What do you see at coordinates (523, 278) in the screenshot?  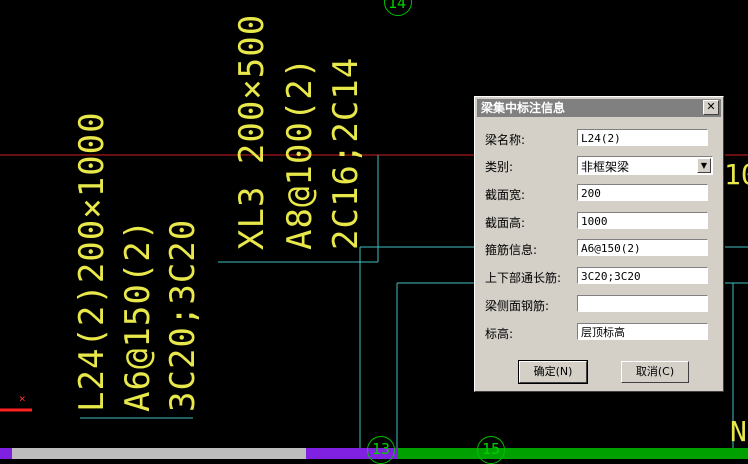 I see `long-bars-label: 上下部通长筋:` at bounding box center [523, 278].